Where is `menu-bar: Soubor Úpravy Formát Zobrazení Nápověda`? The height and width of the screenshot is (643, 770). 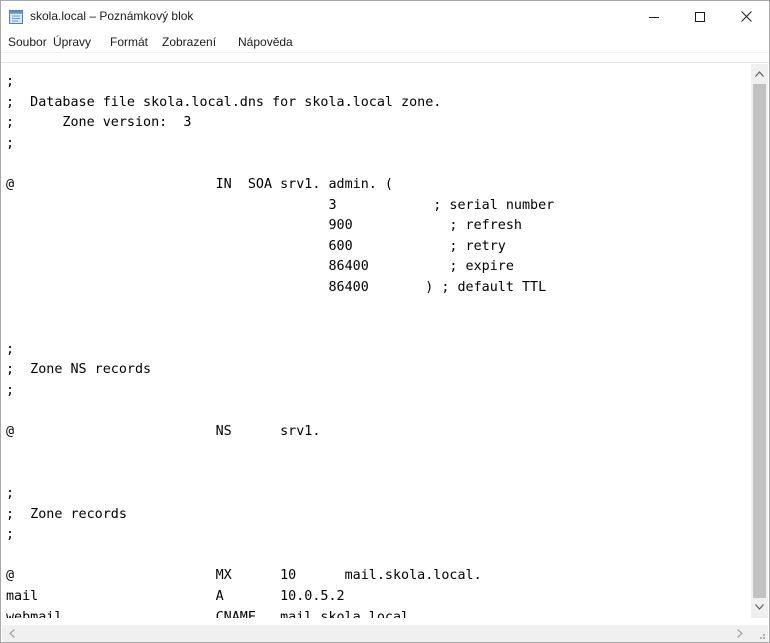
menu-bar: Soubor Úpravy Formát Zobrazení Nápověda is located at coordinates (385, 42).